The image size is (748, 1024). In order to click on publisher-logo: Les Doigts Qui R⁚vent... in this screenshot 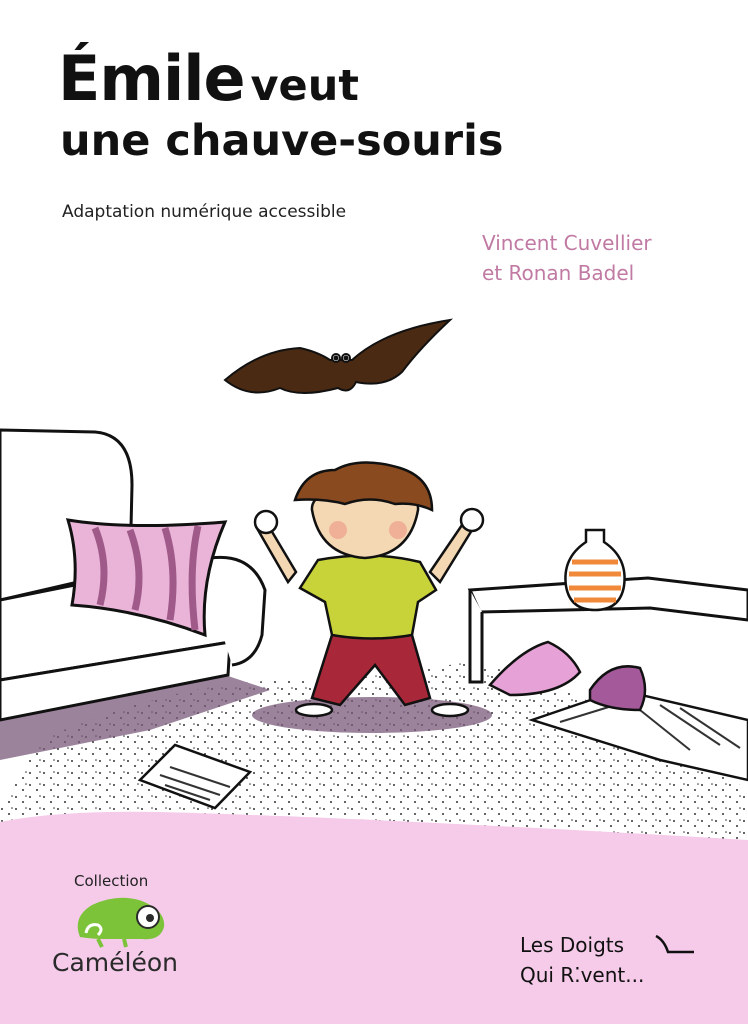, I will do `click(582, 960)`.